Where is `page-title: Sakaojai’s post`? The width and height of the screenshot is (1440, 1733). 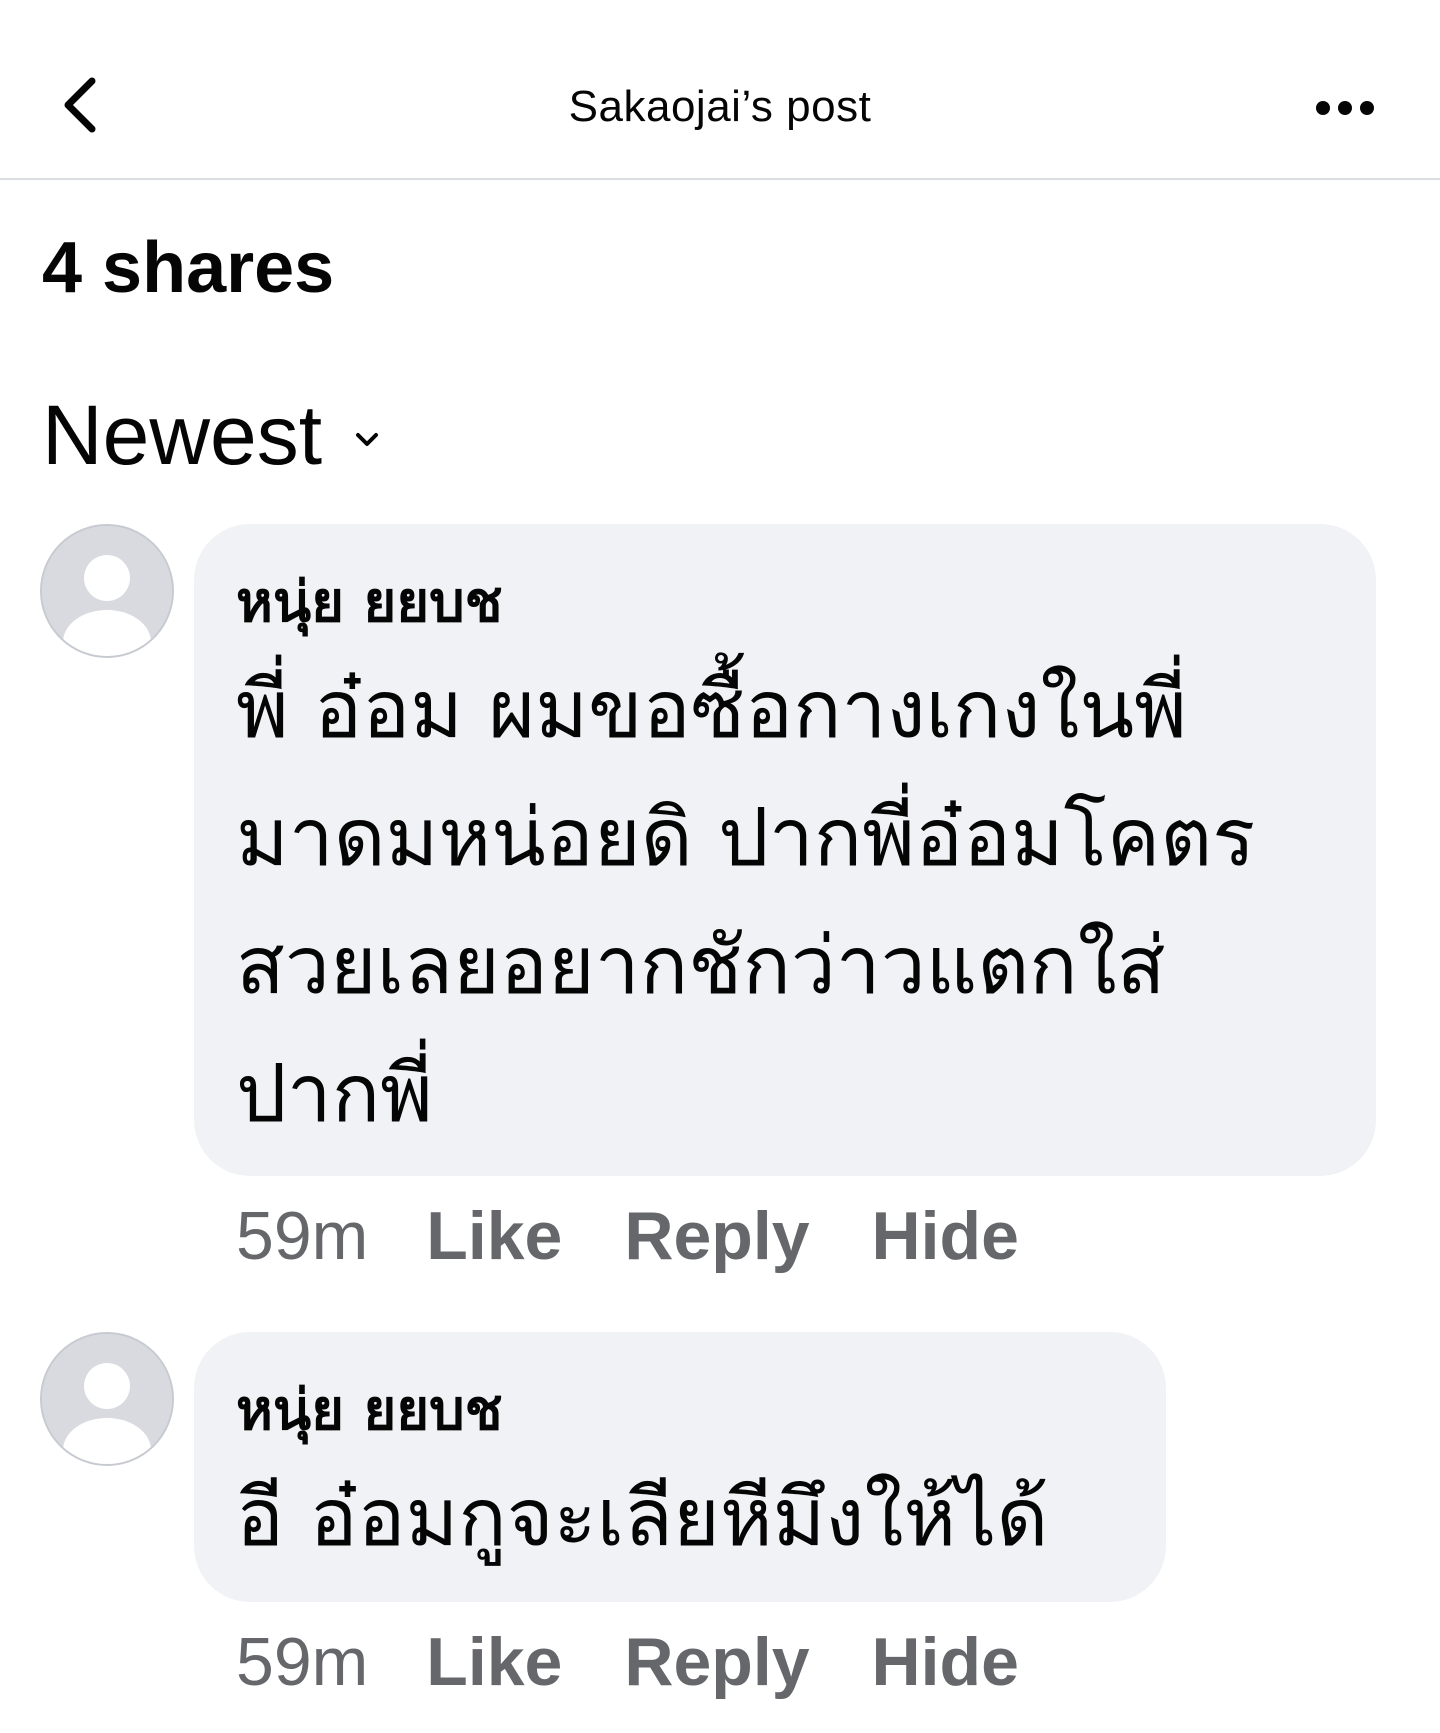 page-title: Sakaojai’s post is located at coordinates (720, 106).